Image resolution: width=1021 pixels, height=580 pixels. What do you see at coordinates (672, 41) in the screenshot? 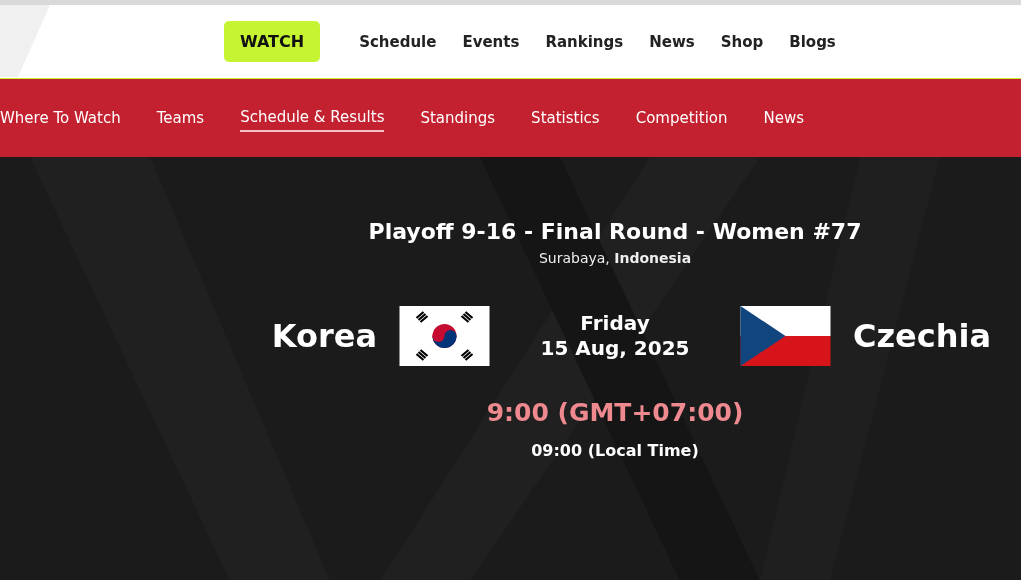
I see `nav-link: News` at bounding box center [672, 41].